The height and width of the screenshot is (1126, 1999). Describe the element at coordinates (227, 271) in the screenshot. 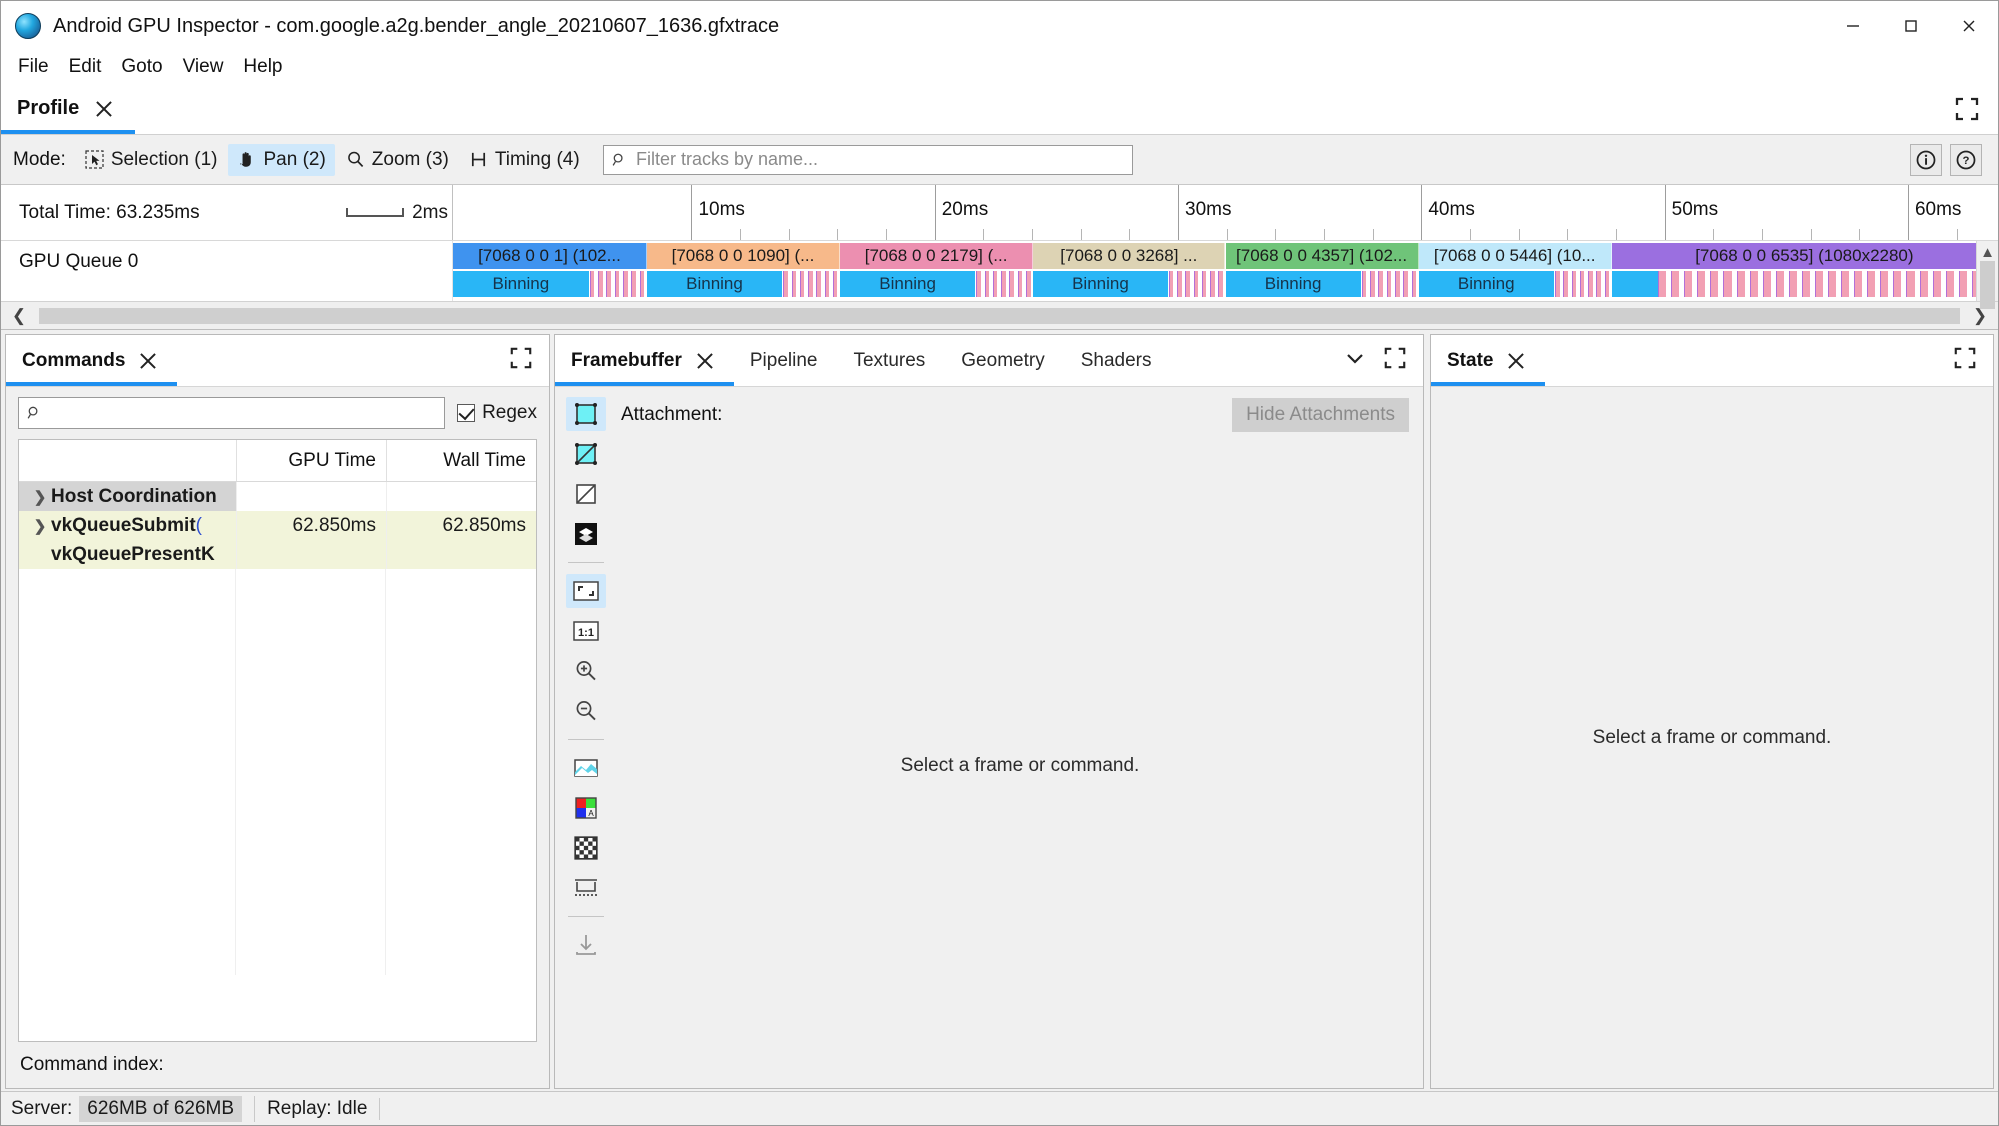

I see `gpu-queue-track-header: GPU Queue 0` at that location.